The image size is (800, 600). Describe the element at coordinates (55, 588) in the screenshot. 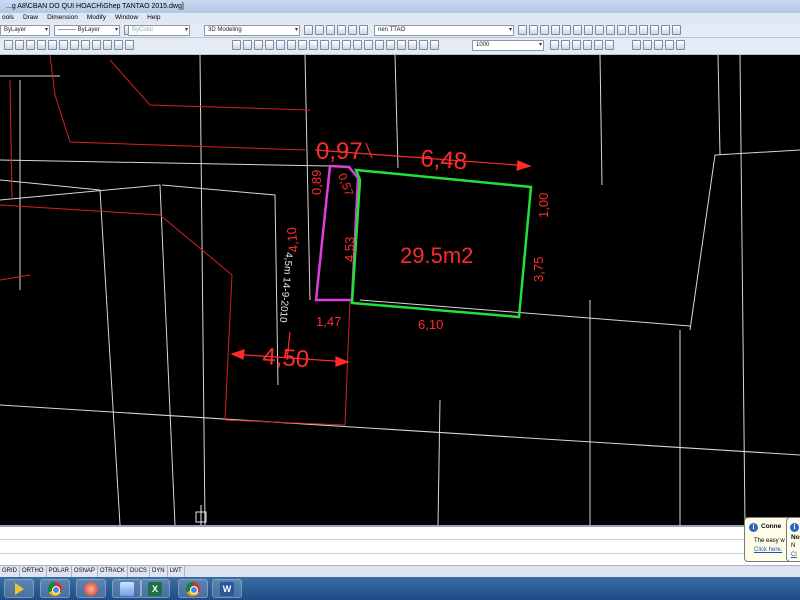

I see `taskbar-chrome` at that location.